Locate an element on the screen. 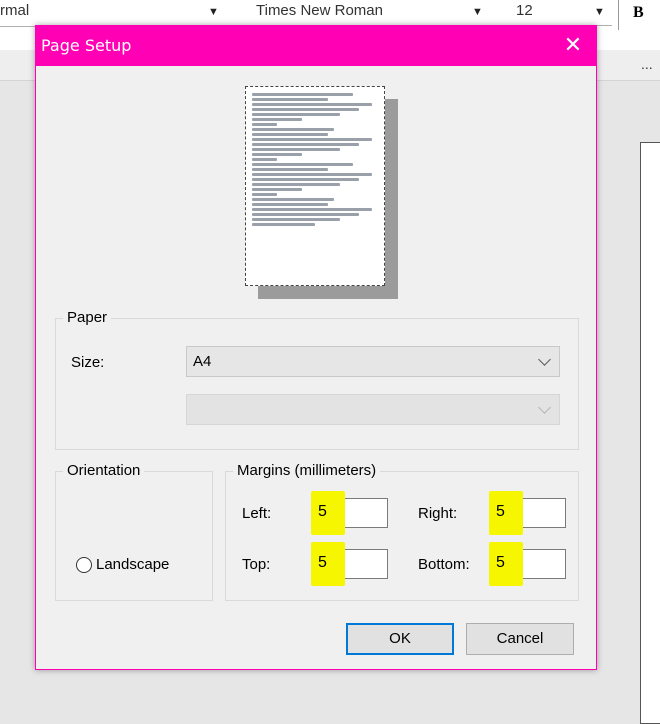  style-dropdown-arrow-icon: ▼ is located at coordinates (213, 12).